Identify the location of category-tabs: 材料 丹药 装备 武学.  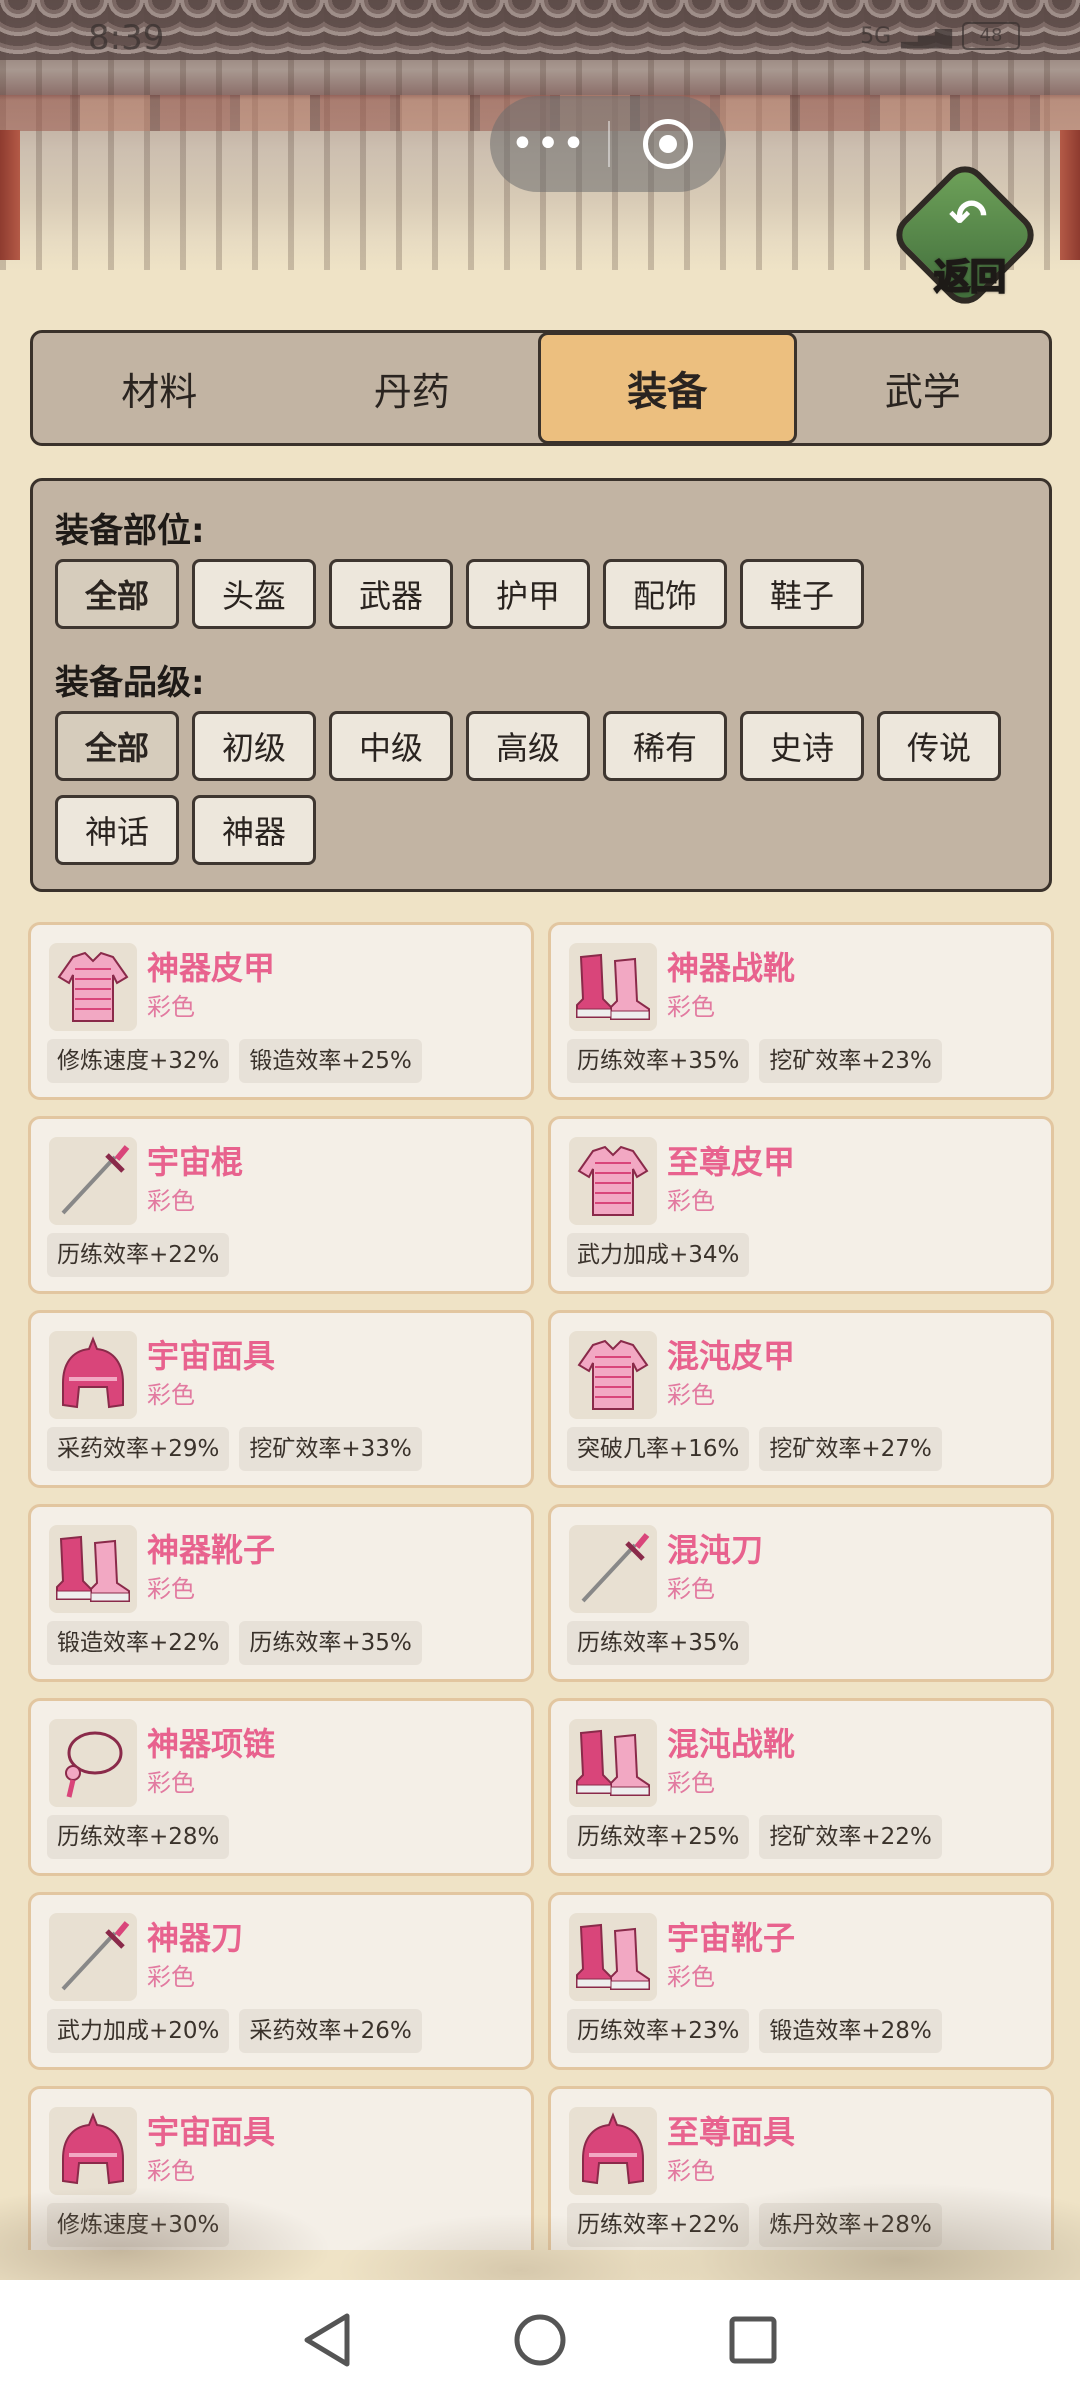
(541, 388).